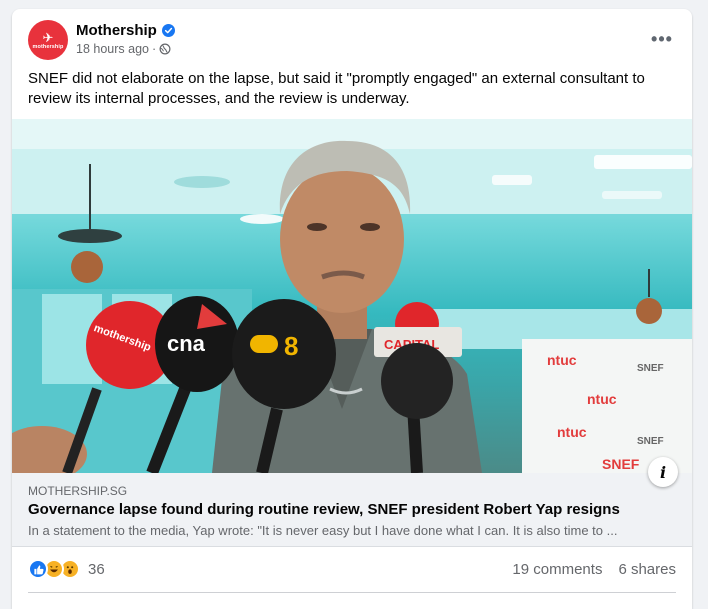 This screenshot has width=708, height=609. I want to click on globe-icon, so click(165, 49).